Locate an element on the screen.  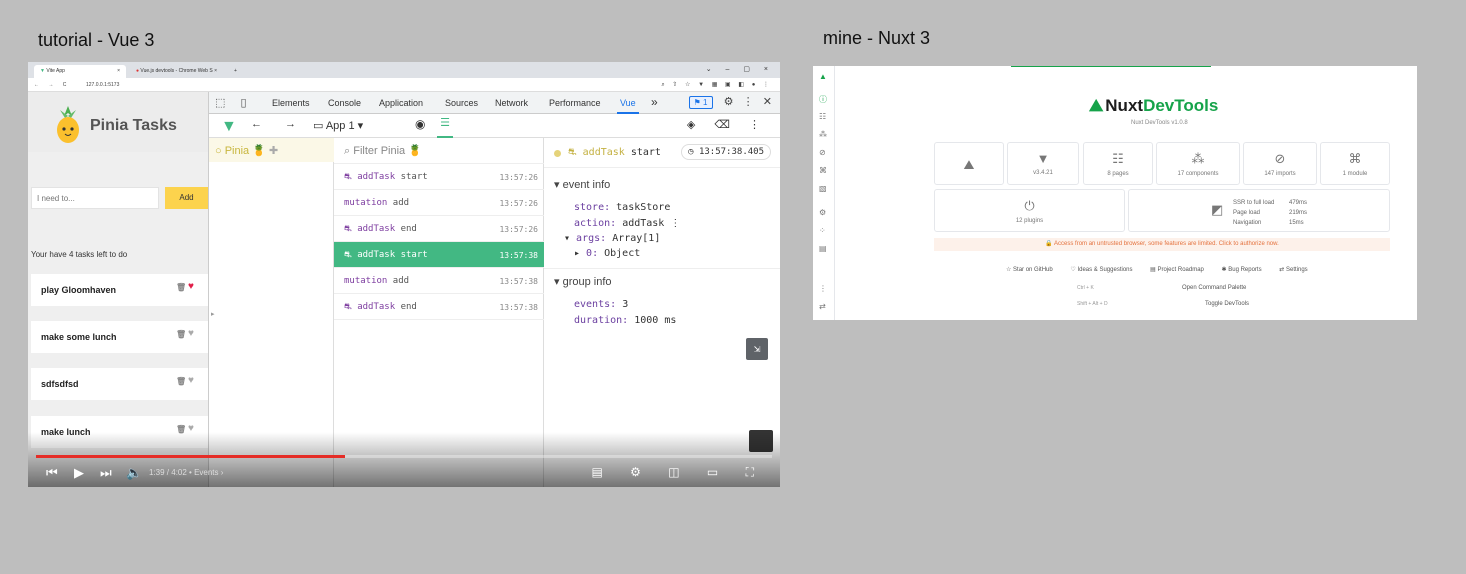
url-field: 127.0.0.1:5173 is located at coordinates (102, 85).